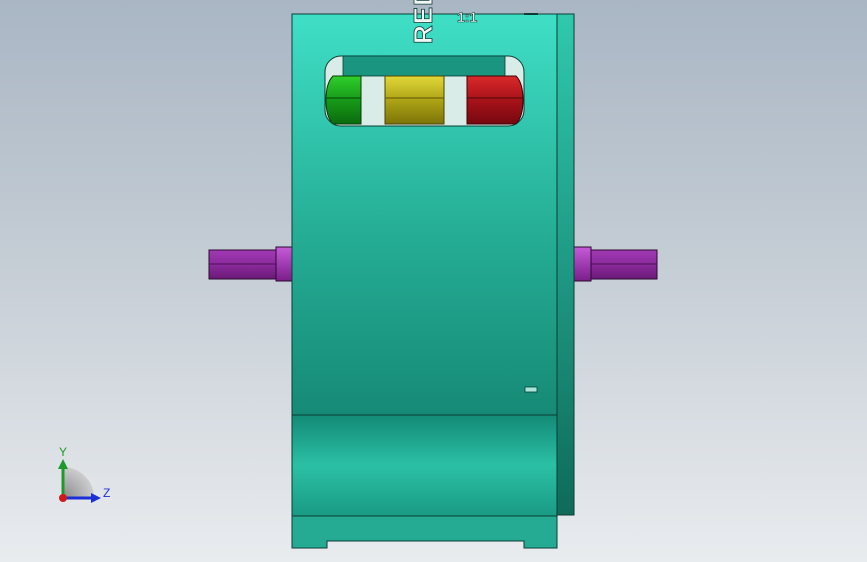 This screenshot has width=867, height=562. What do you see at coordinates (251, 264) in the screenshot?
I see `left-shaft` at bounding box center [251, 264].